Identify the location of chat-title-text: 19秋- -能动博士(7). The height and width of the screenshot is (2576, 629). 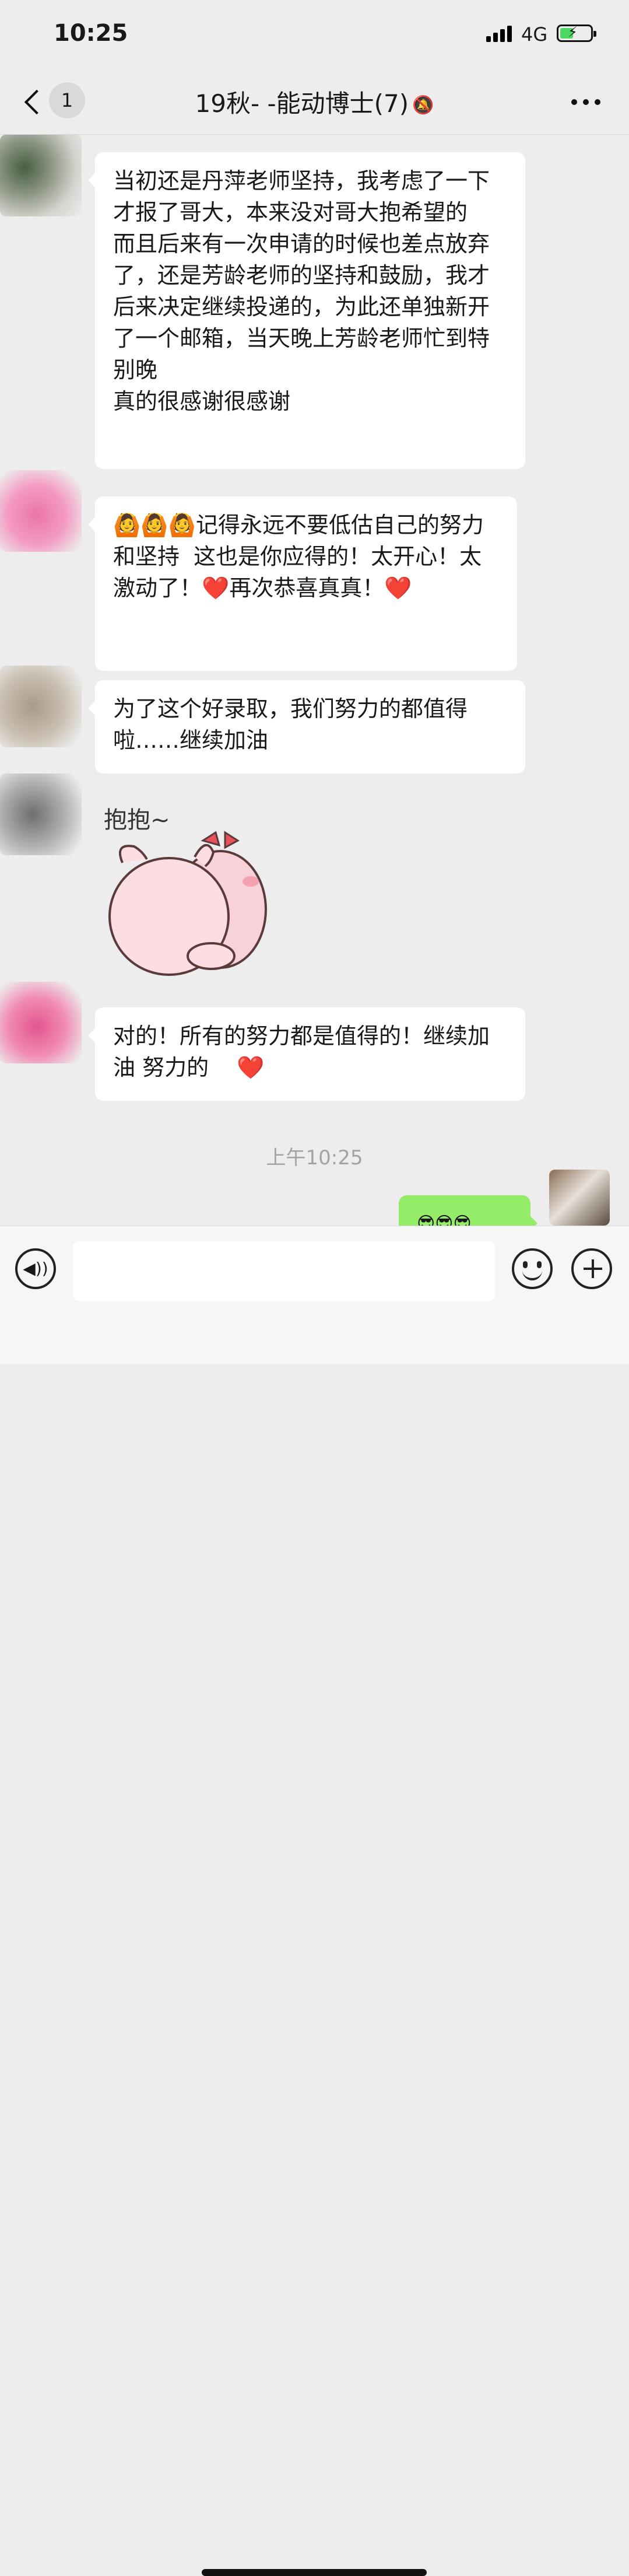
(302, 103).